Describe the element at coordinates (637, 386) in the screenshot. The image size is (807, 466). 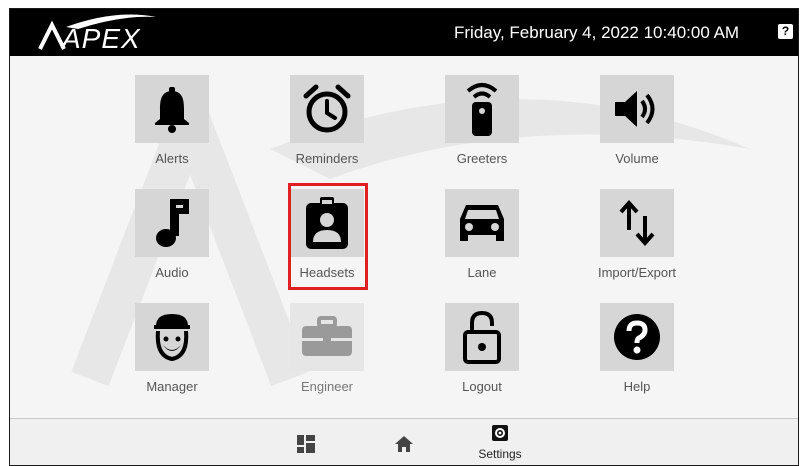
I see `tile-label: Help` at that location.